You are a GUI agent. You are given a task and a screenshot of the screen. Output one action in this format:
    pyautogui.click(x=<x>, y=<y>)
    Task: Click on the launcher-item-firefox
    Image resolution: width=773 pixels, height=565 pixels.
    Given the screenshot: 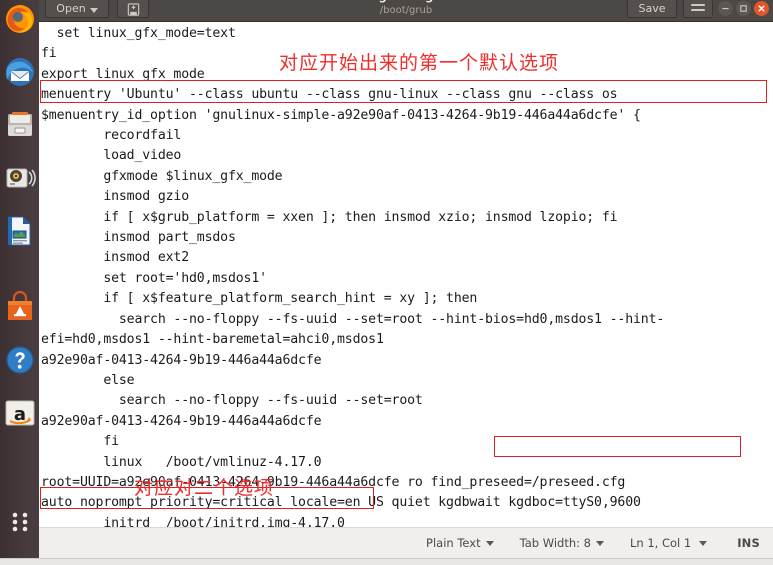 What is the action you would take?
    pyautogui.click(x=19, y=18)
    